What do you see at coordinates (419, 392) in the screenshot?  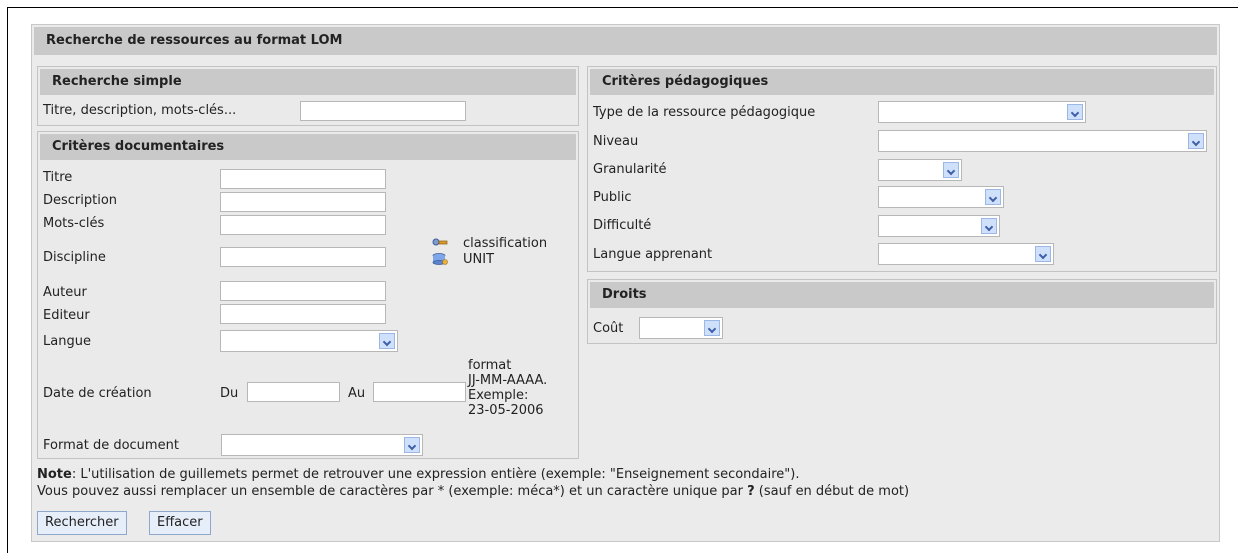 I see `date-au-input` at bounding box center [419, 392].